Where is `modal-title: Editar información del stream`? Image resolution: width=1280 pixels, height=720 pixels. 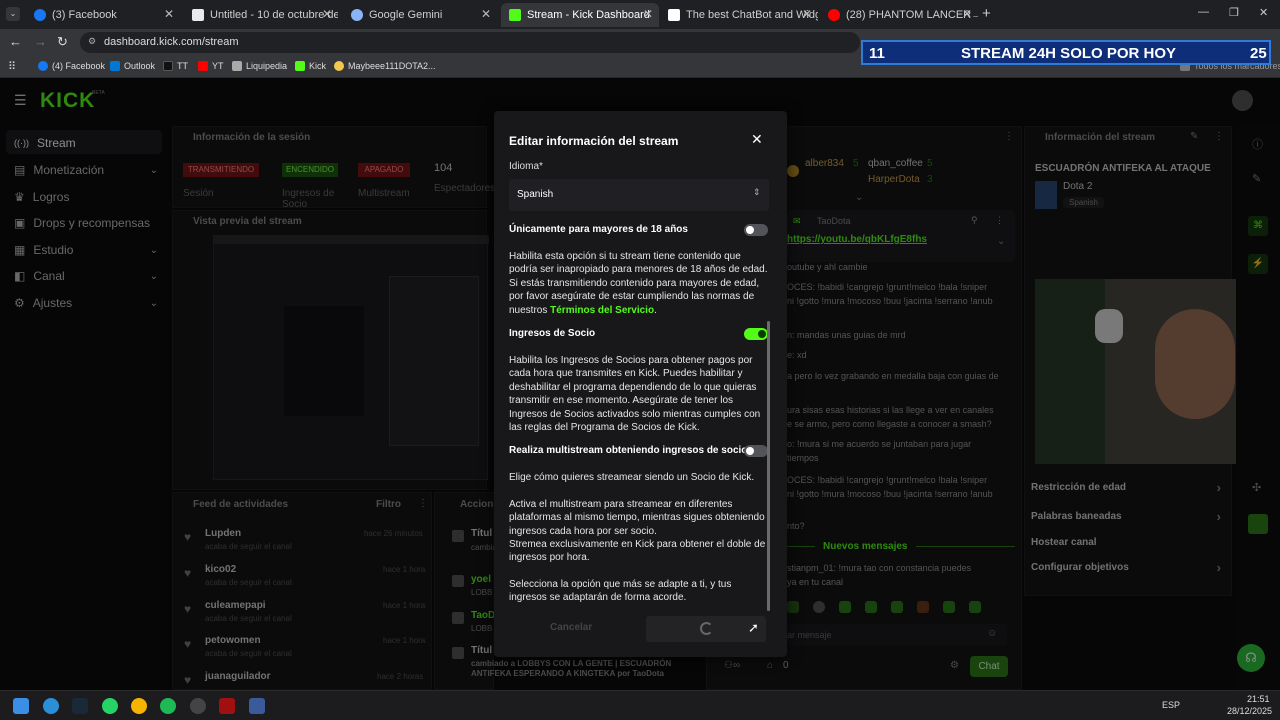
modal-title: Editar información del stream is located at coordinates (594, 141).